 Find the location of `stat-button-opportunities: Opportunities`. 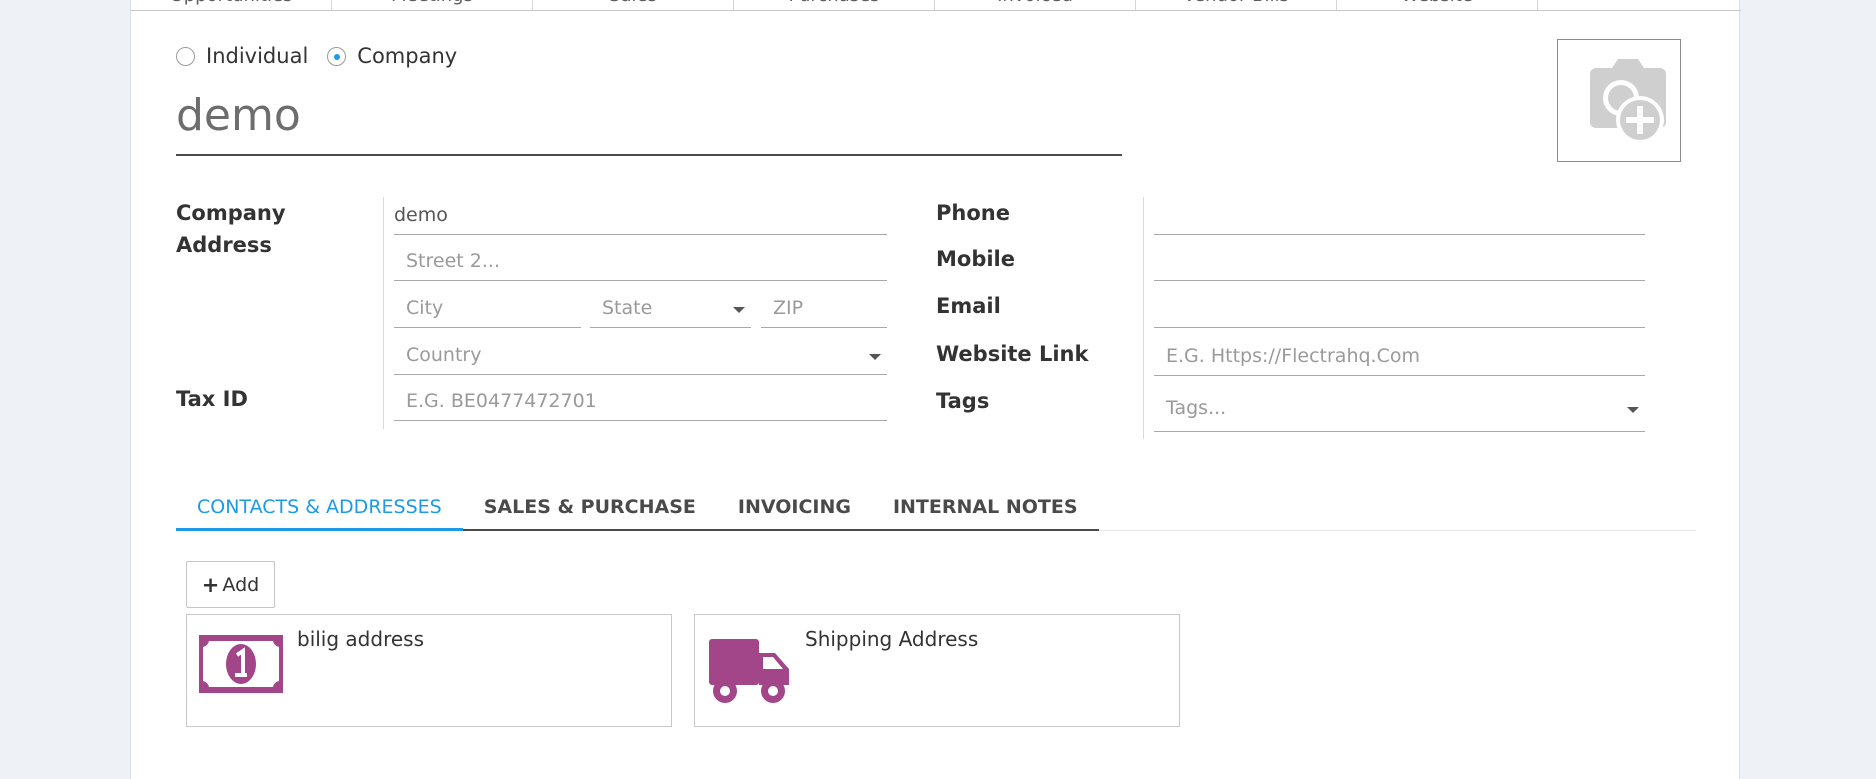

stat-button-opportunities: Opportunities is located at coordinates (231, 5).